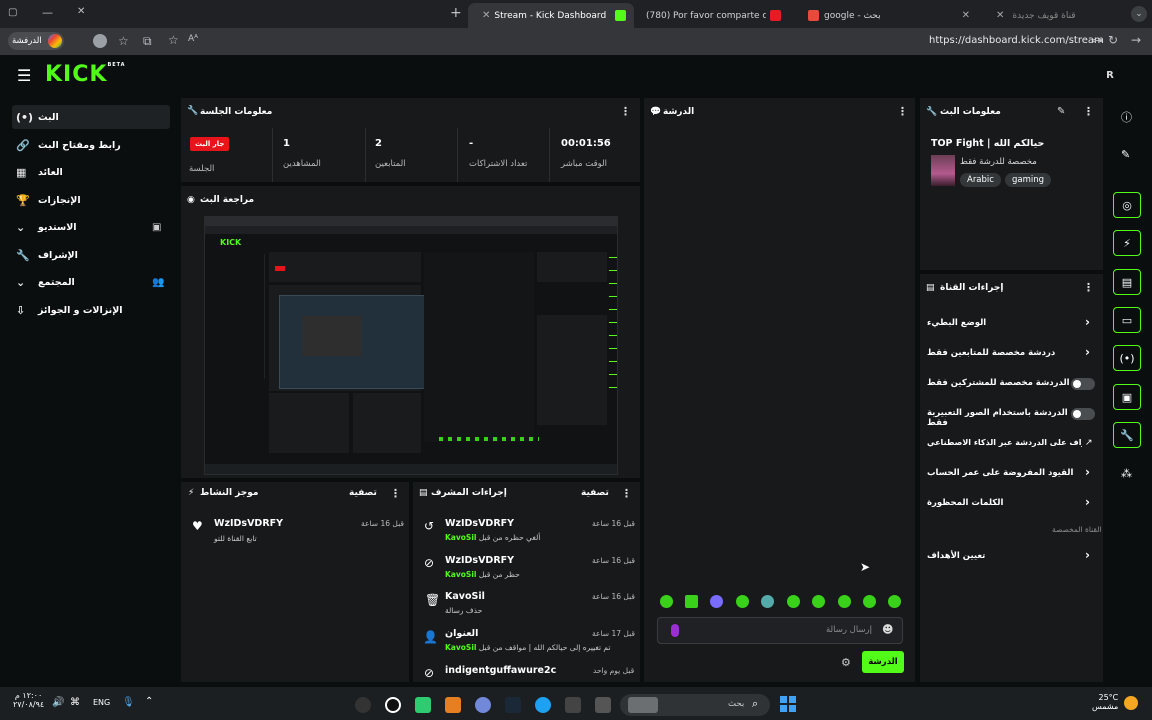 This screenshot has width=1152, height=720. What do you see at coordinates (1139, 14) in the screenshot?
I see `tab-search-icon: ⌄` at bounding box center [1139, 14].